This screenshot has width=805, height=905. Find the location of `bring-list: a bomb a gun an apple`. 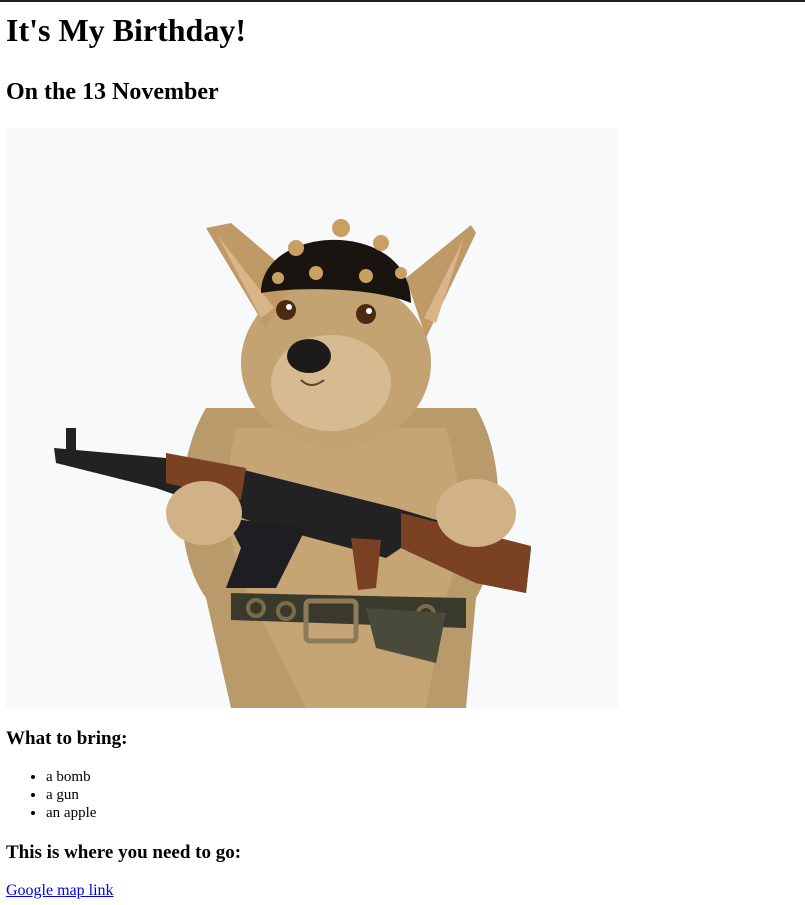

bring-list: a bomb a gun an apple is located at coordinates (402, 795).